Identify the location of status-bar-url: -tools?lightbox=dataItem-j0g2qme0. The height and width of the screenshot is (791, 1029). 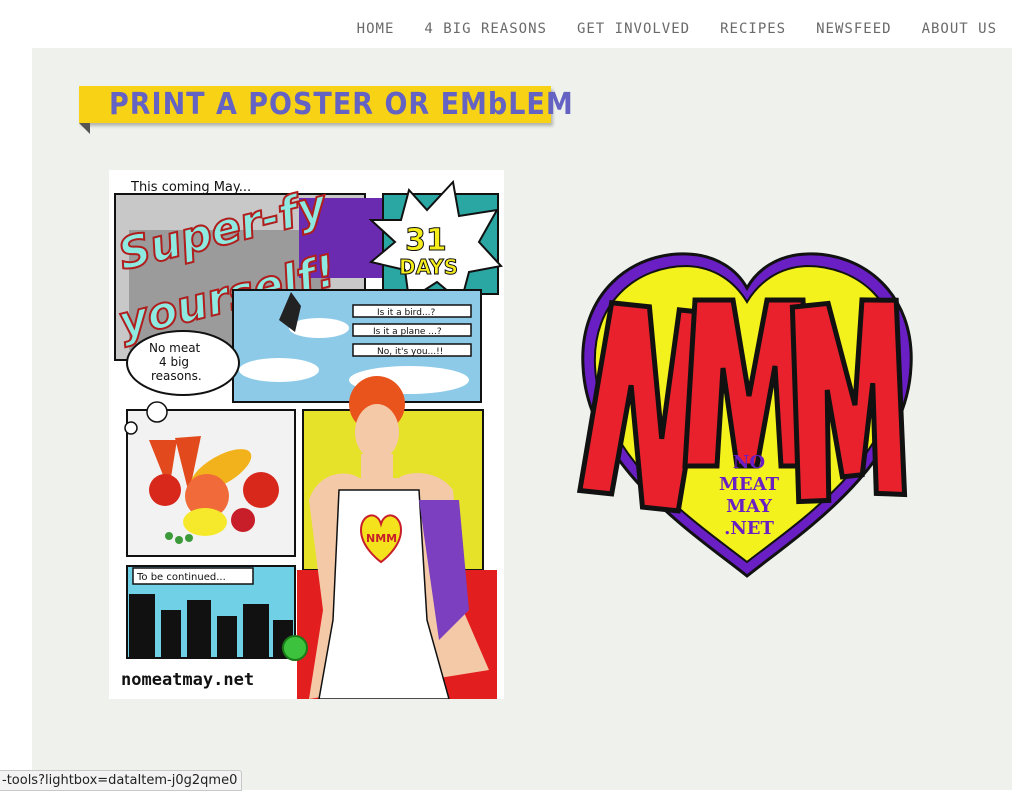
(121, 780).